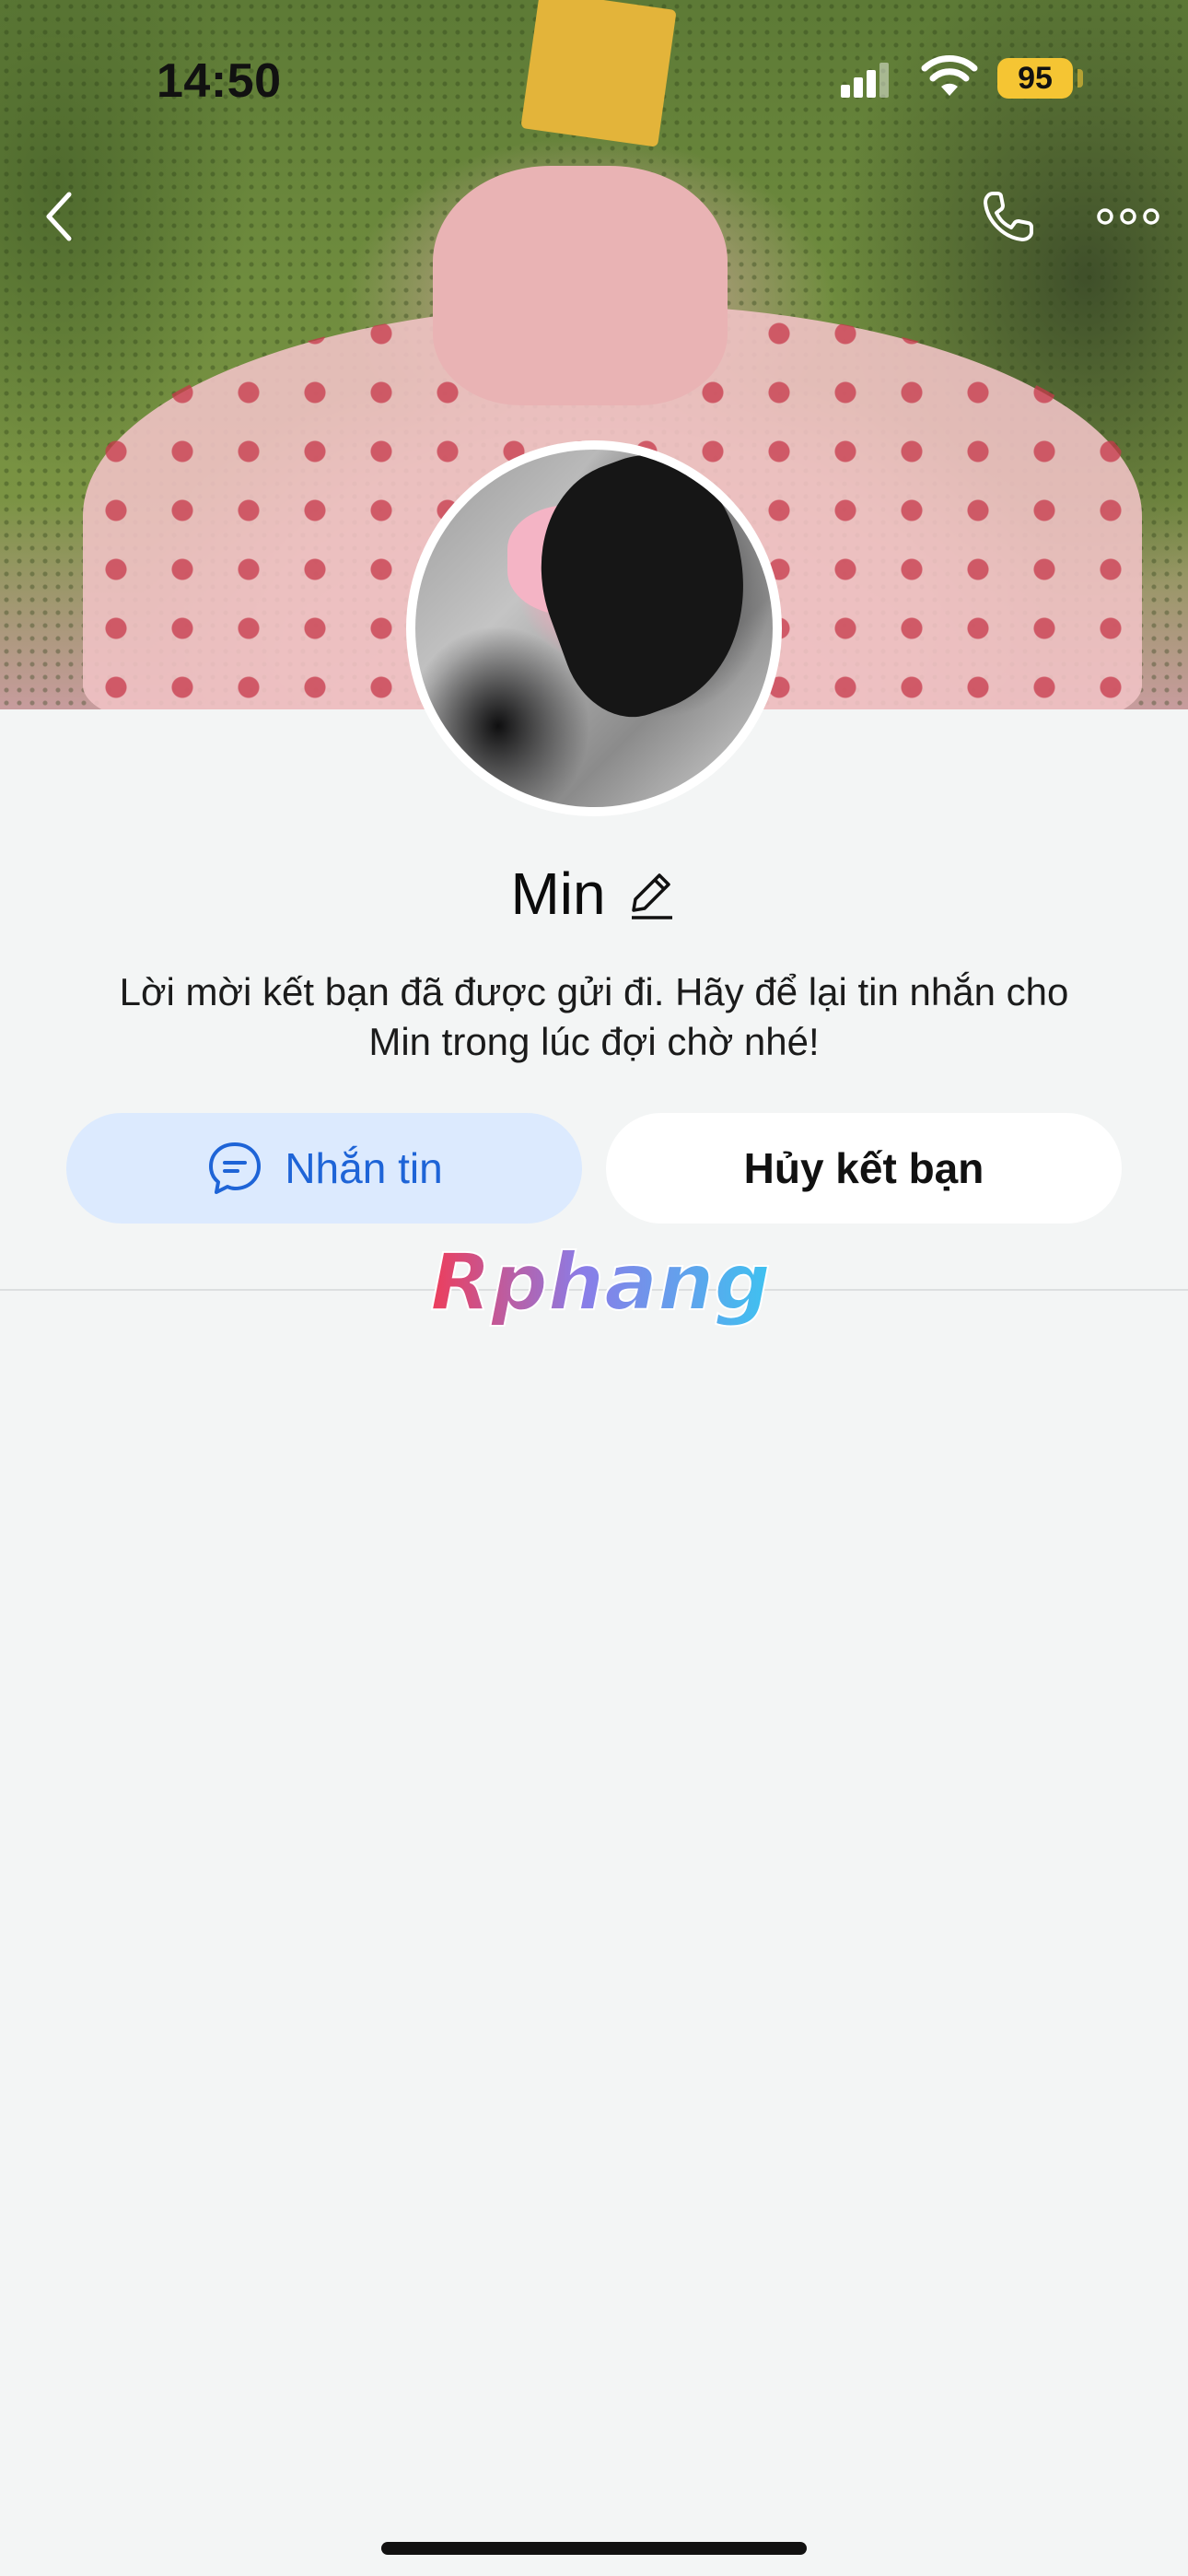 The width and height of the screenshot is (1188, 2576). What do you see at coordinates (364, 1168) in the screenshot?
I see `send-message-label: Nhắn tin` at bounding box center [364, 1168].